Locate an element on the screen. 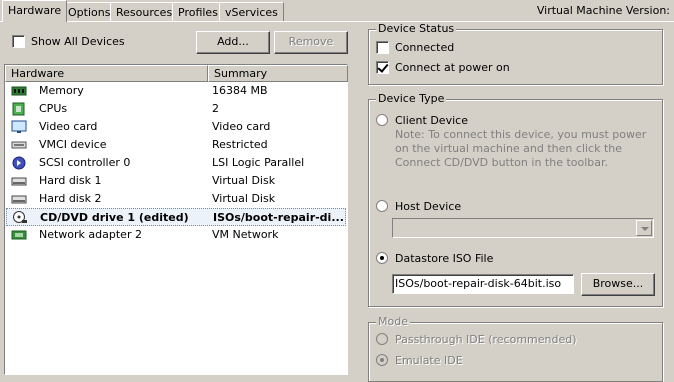  list-item-summary: VM Network is located at coordinates (245, 234).